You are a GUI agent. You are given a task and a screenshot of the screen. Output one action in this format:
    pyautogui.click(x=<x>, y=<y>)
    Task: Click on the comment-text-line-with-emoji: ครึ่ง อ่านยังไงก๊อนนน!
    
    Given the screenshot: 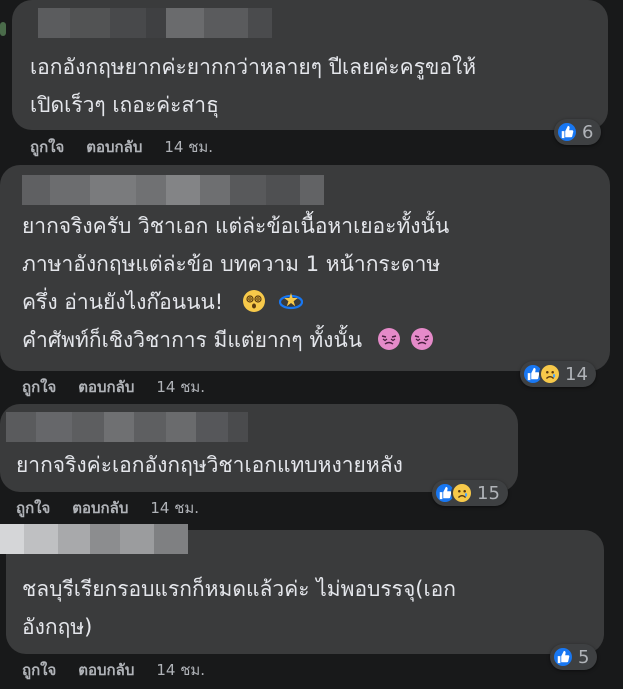 What is the action you would take?
    pyautogui.click(x=162, y=302)
    